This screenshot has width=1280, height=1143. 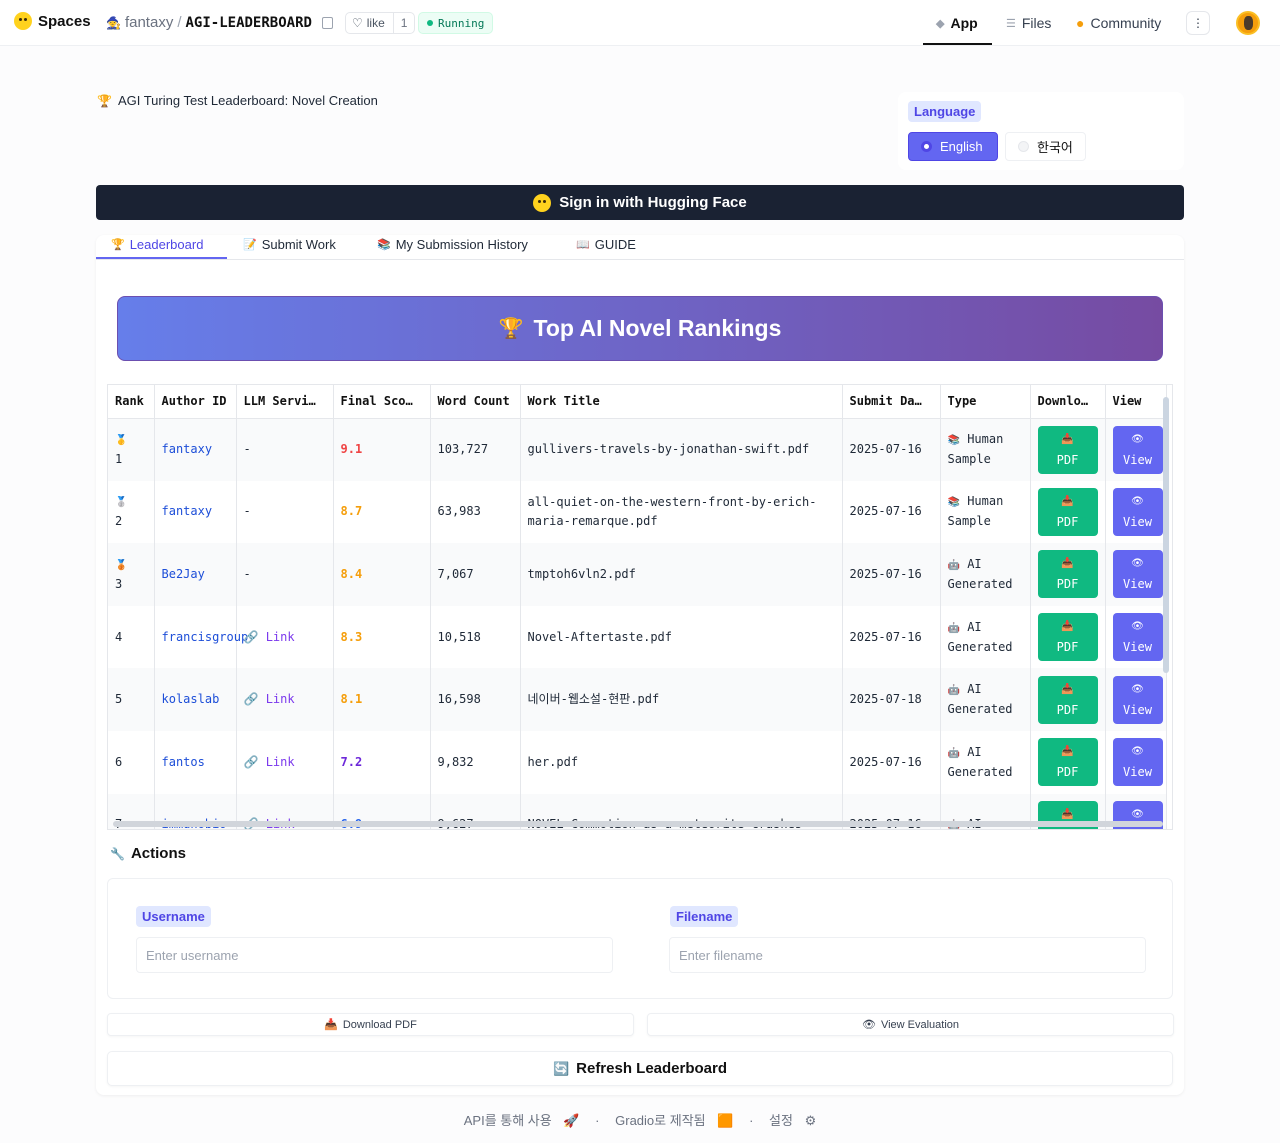 I want to click on footer-settings-link: 설정 ⚙, so click(x=792, y=1120).